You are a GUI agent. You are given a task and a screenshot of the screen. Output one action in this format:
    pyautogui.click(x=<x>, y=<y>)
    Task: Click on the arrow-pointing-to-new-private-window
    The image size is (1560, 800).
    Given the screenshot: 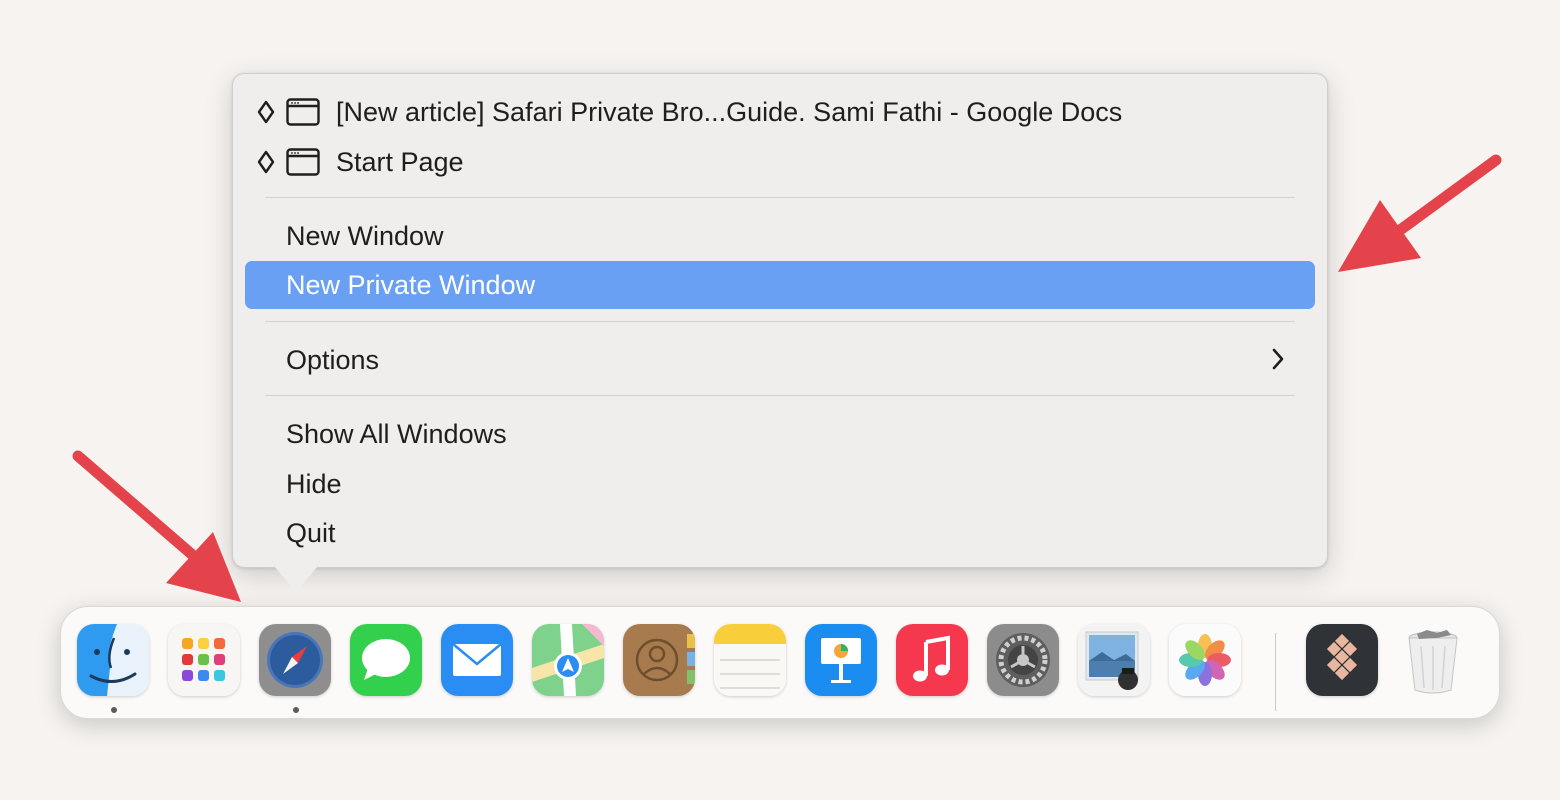 What is the action you would take?
    pyautogui.click(x=1420, y=213)
    